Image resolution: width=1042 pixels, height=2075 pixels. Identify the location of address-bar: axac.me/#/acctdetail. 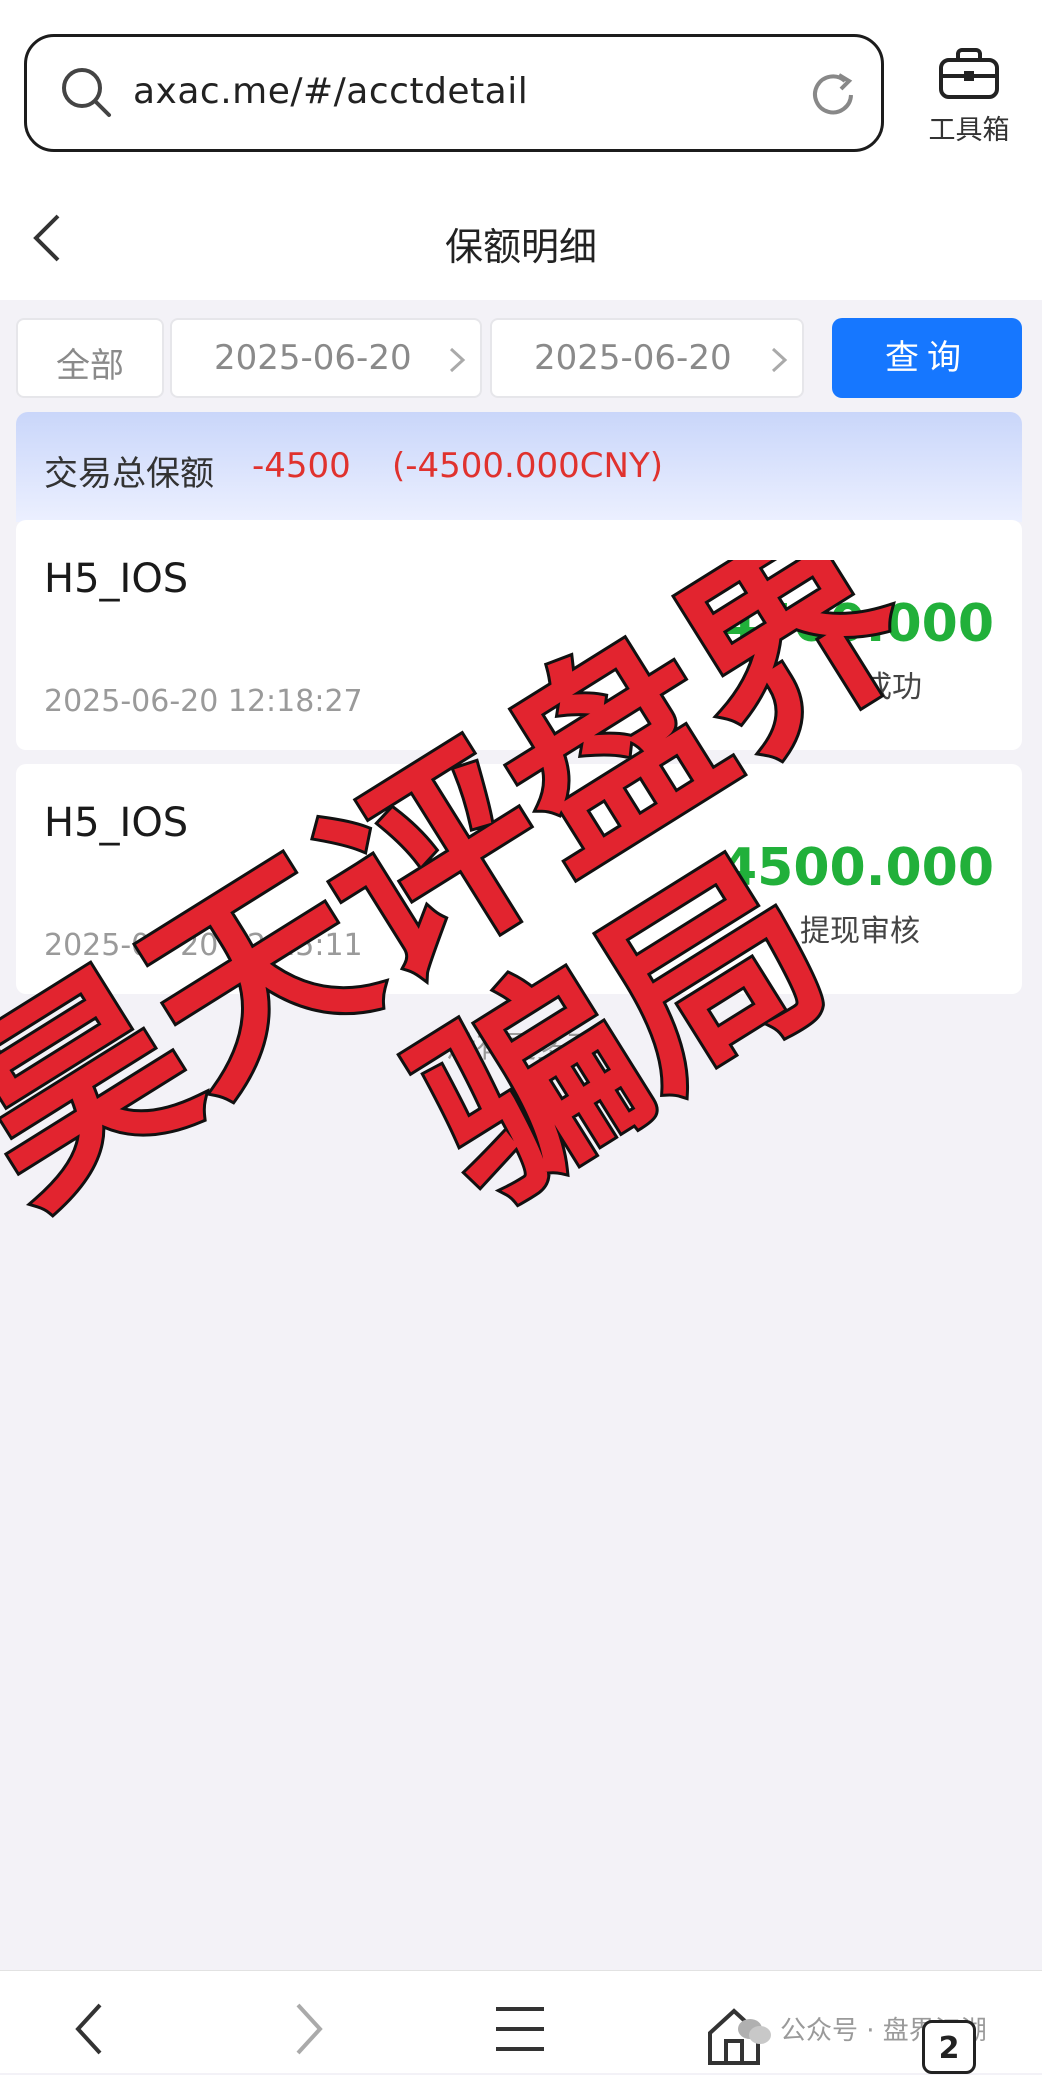
(454, 93).